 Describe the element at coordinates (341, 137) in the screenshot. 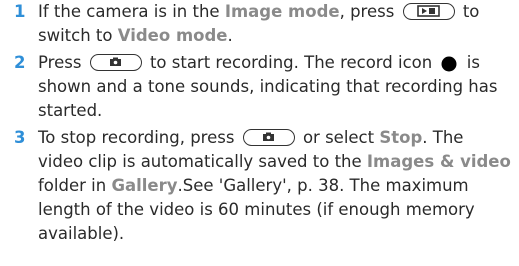

I see `text-run: or select` at that location.